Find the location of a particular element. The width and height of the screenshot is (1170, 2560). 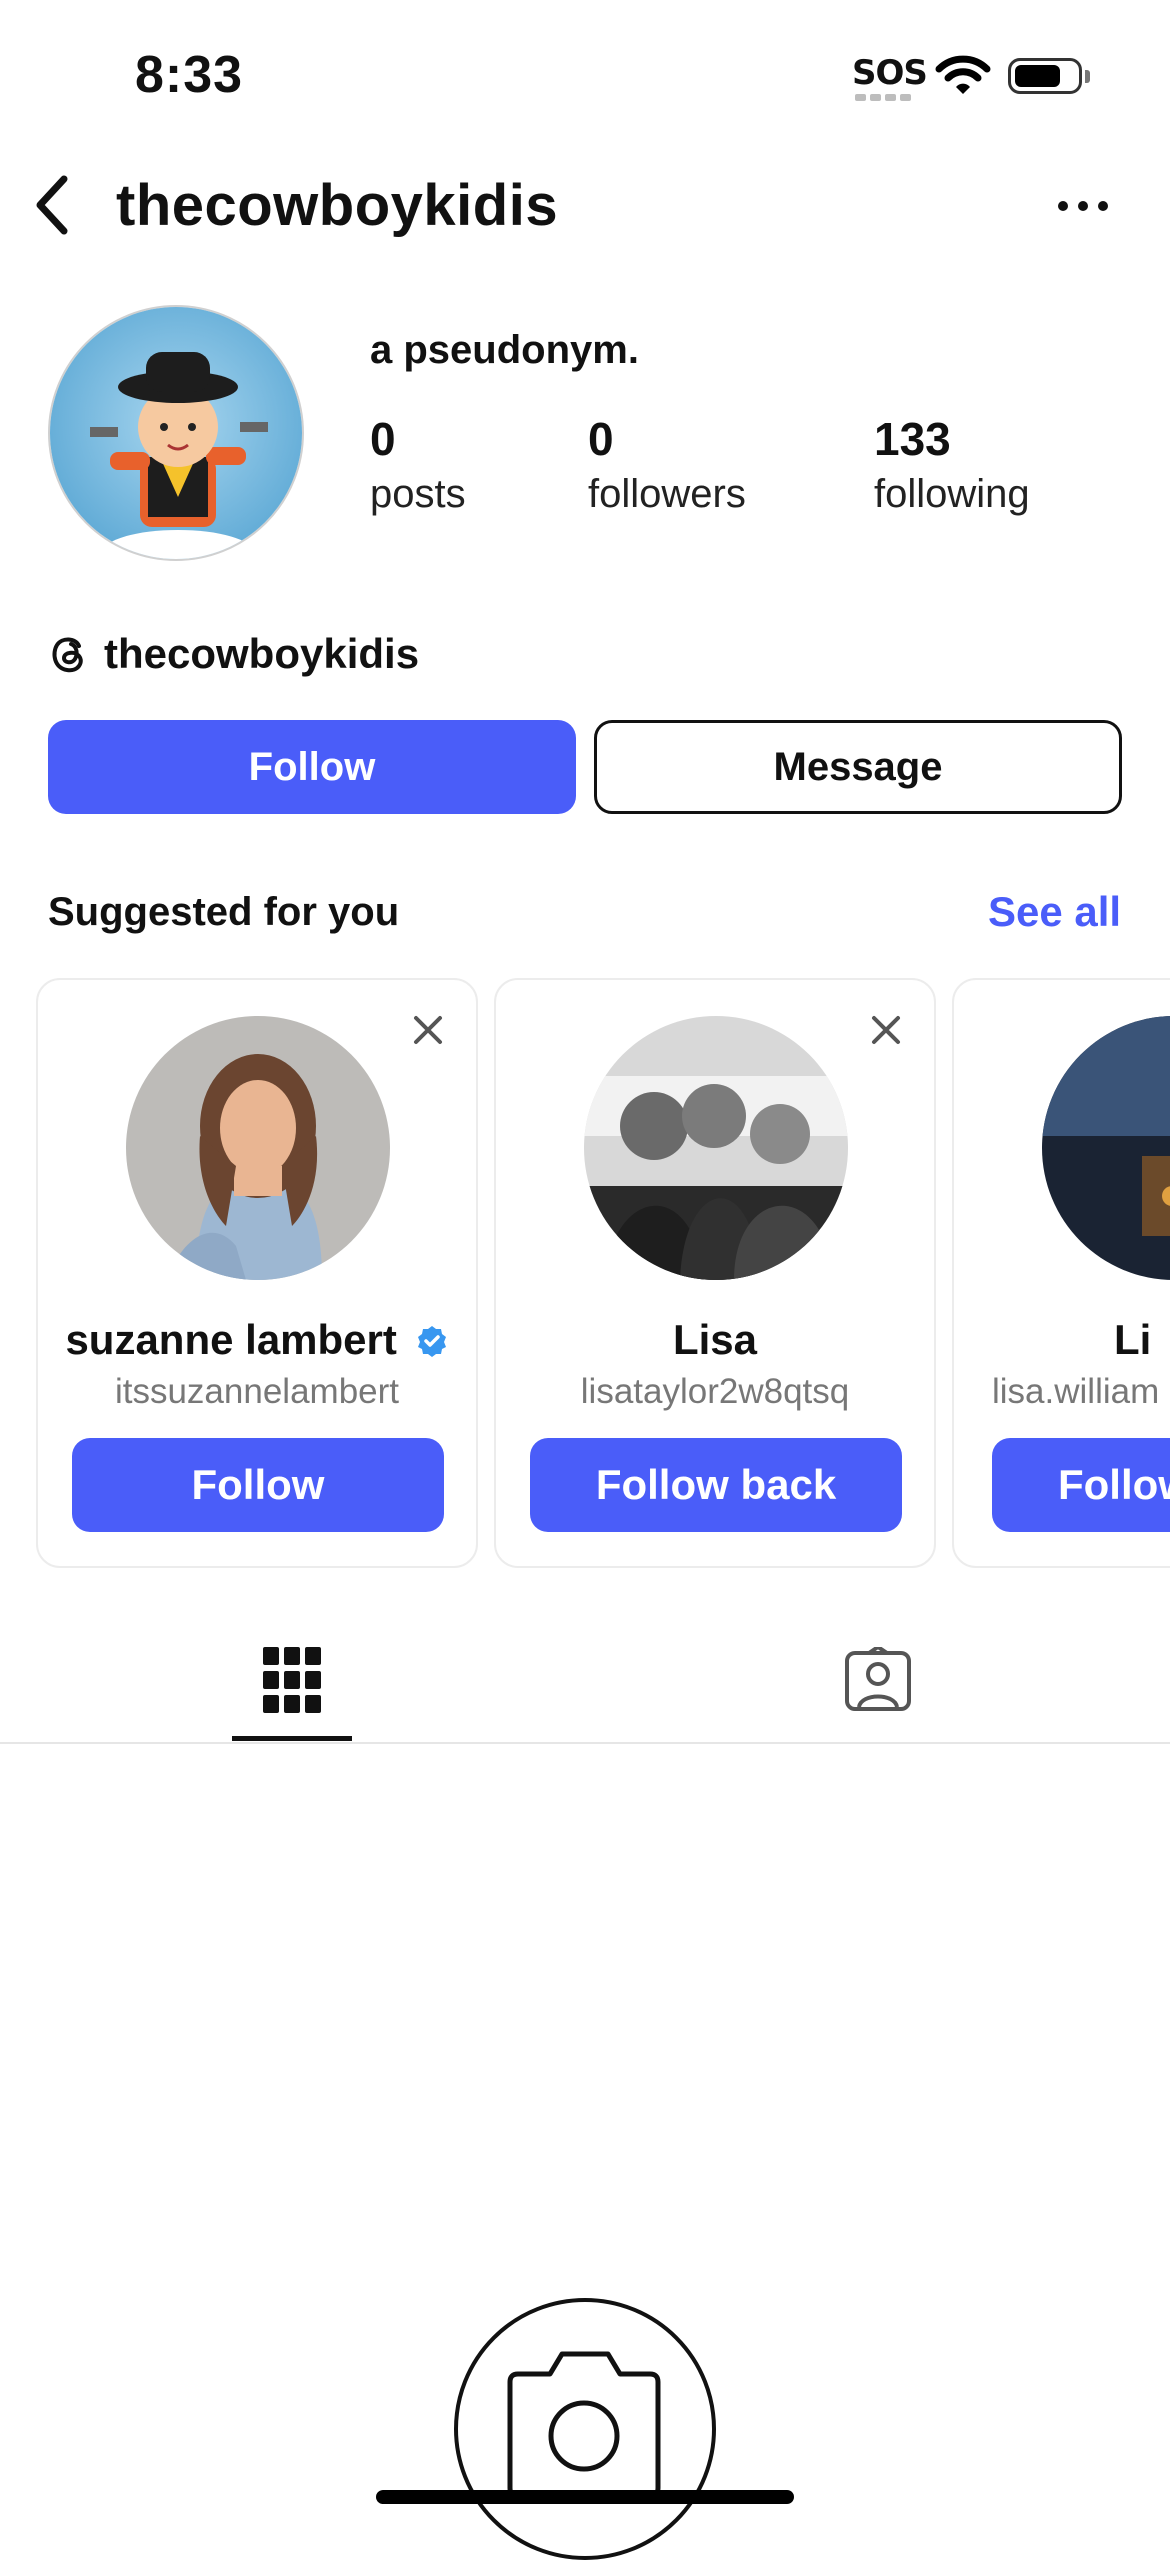

tab-grid is located at coordinates (292, 1680).